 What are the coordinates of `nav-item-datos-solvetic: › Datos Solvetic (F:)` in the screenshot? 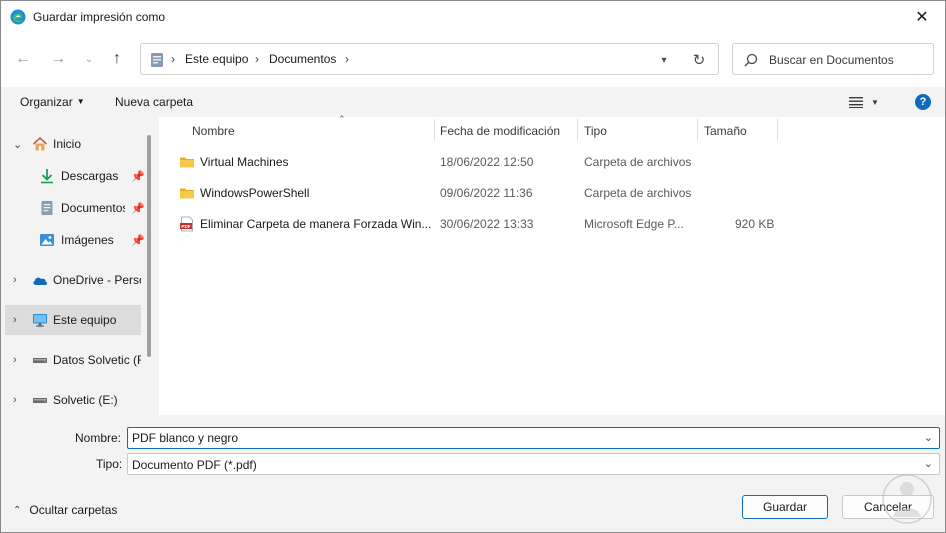 It's located at (73, 360).